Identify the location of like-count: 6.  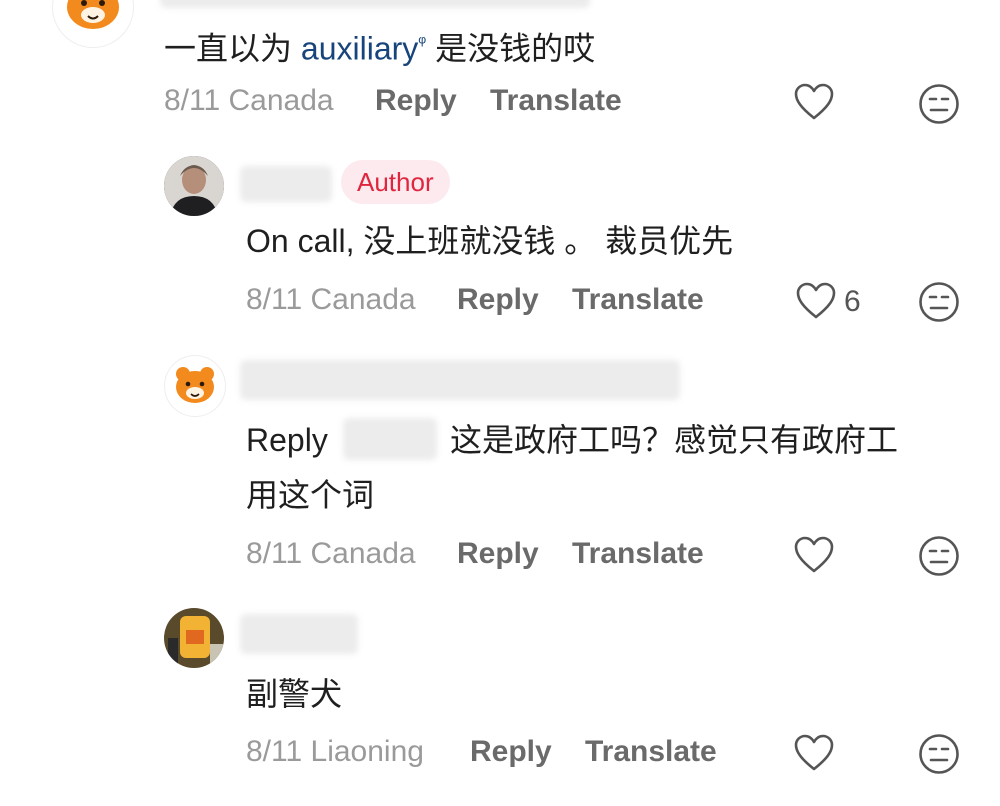
(852, 301).